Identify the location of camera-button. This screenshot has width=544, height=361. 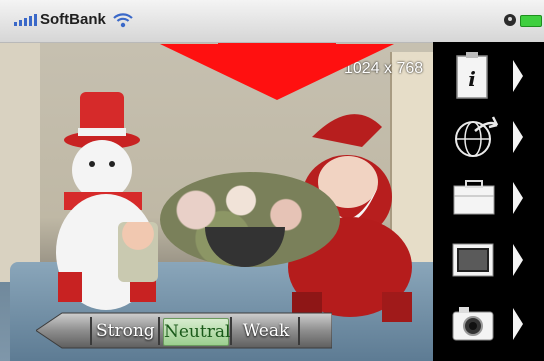
(488, 324).